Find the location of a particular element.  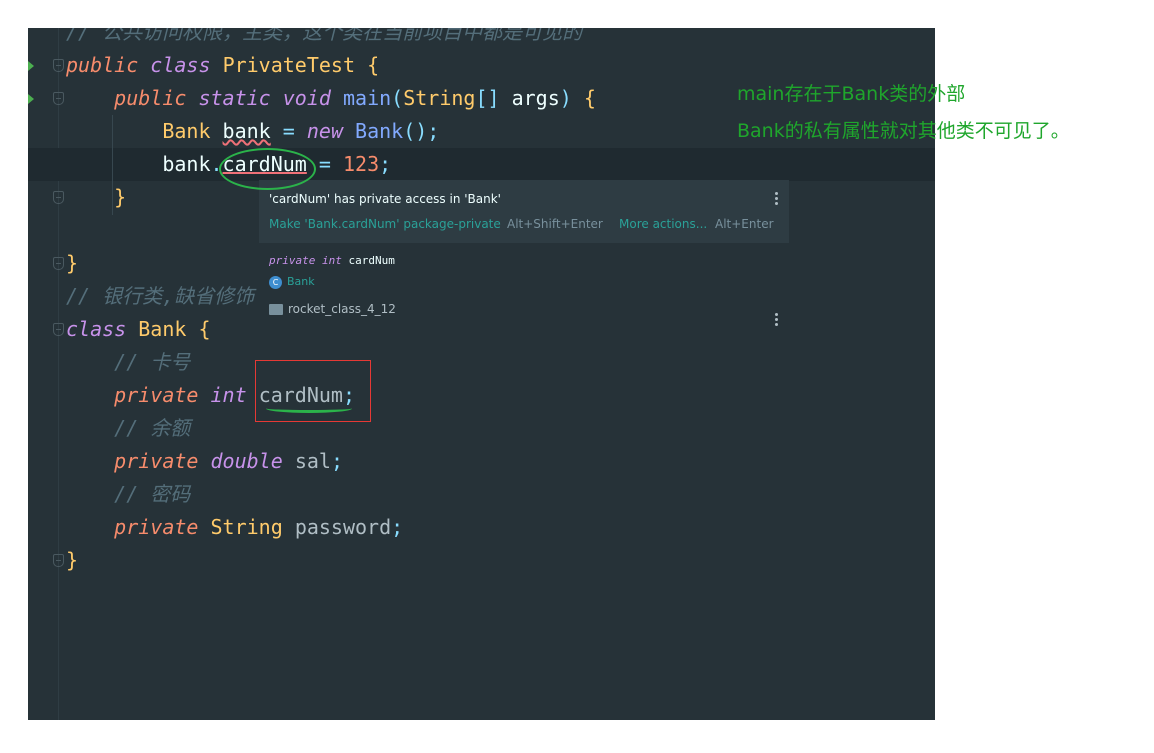

keyword: new is located at coordinates (324, 131).